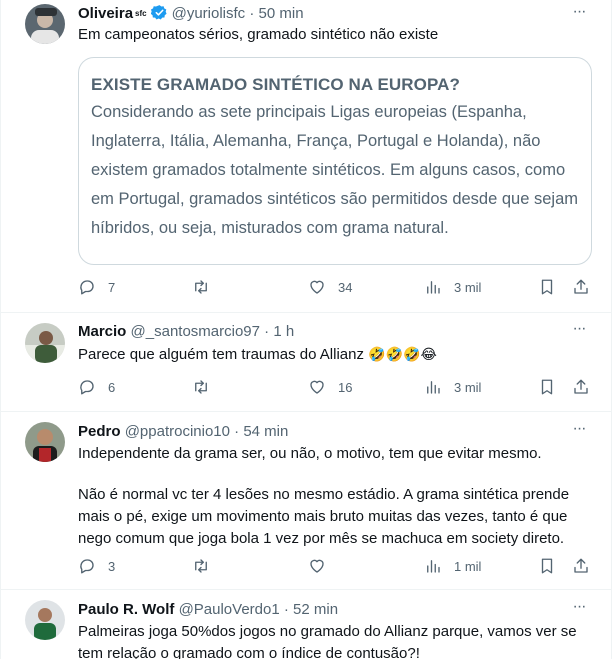 This screenshot has height=659, width=612. Describe the element at coordinates (99, 431) in the screenshot. I see `author-name: Pedro` at that location.